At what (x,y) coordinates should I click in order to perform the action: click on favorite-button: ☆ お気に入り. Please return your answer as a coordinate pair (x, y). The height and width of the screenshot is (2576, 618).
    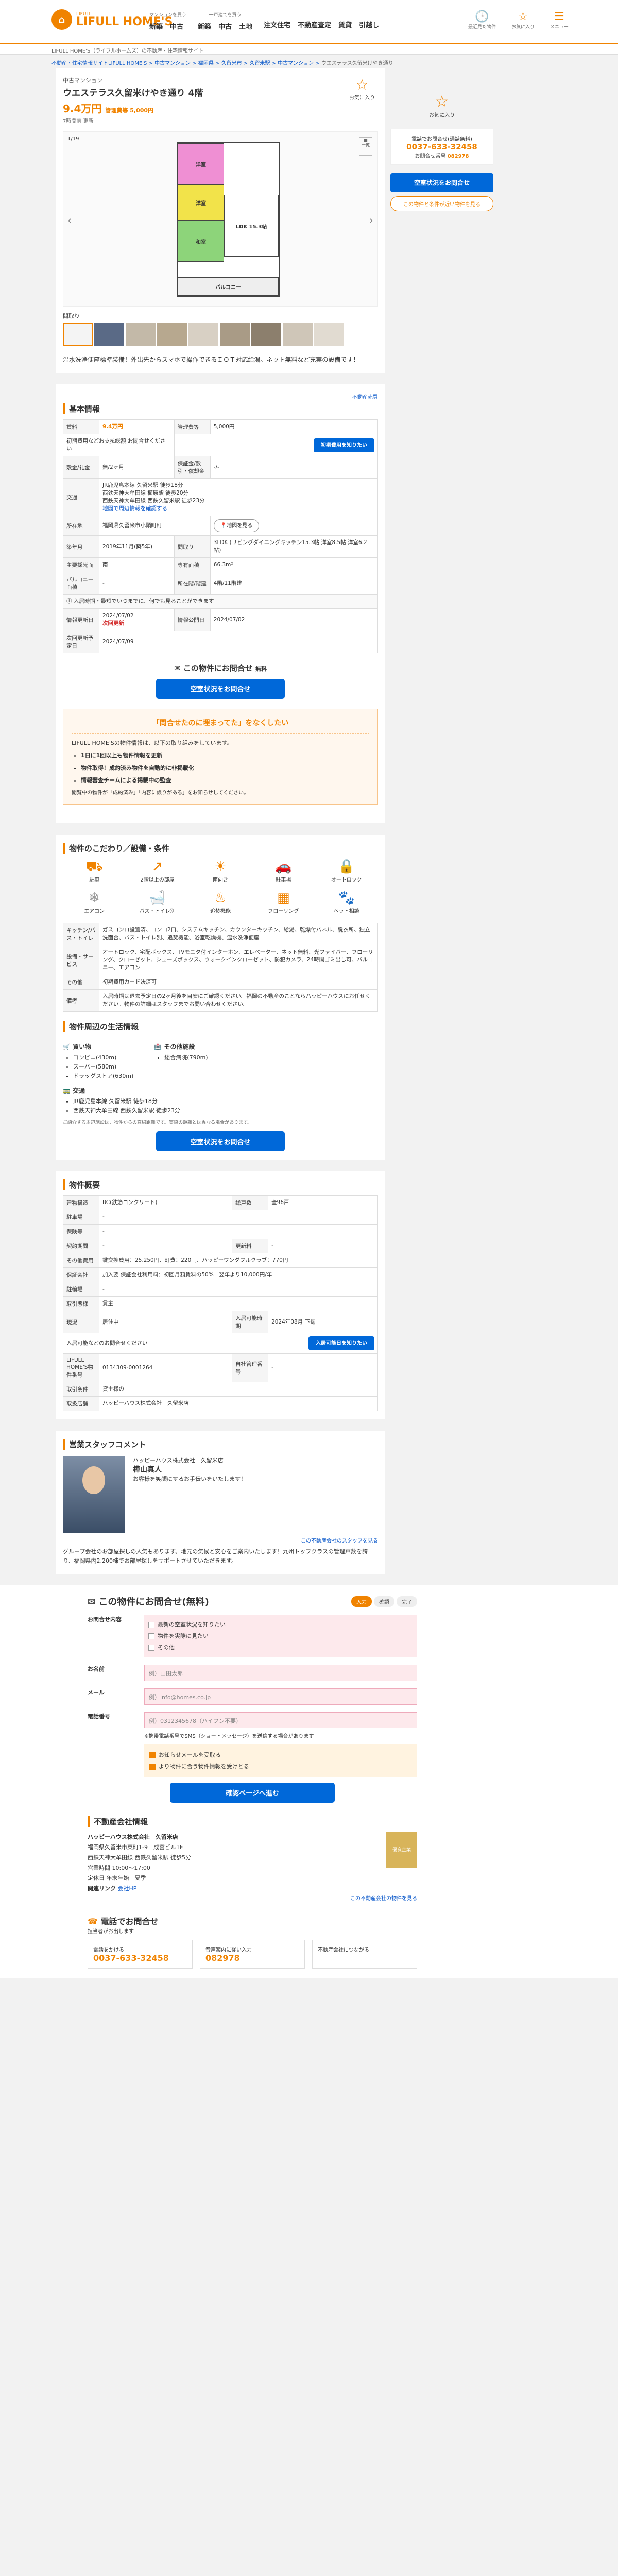
    Looking at the image, I should click on (362, 88).